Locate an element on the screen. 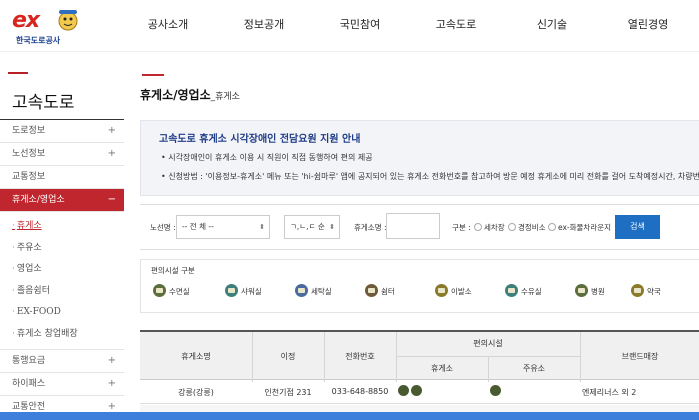 The height and width of the screenshot is (420, 699). facility-filter: 편의시설 구분 수면실 샤워실 세탁실 쉼터 이발소 수유실 병원 약국 is located at coordinates (419, 286).